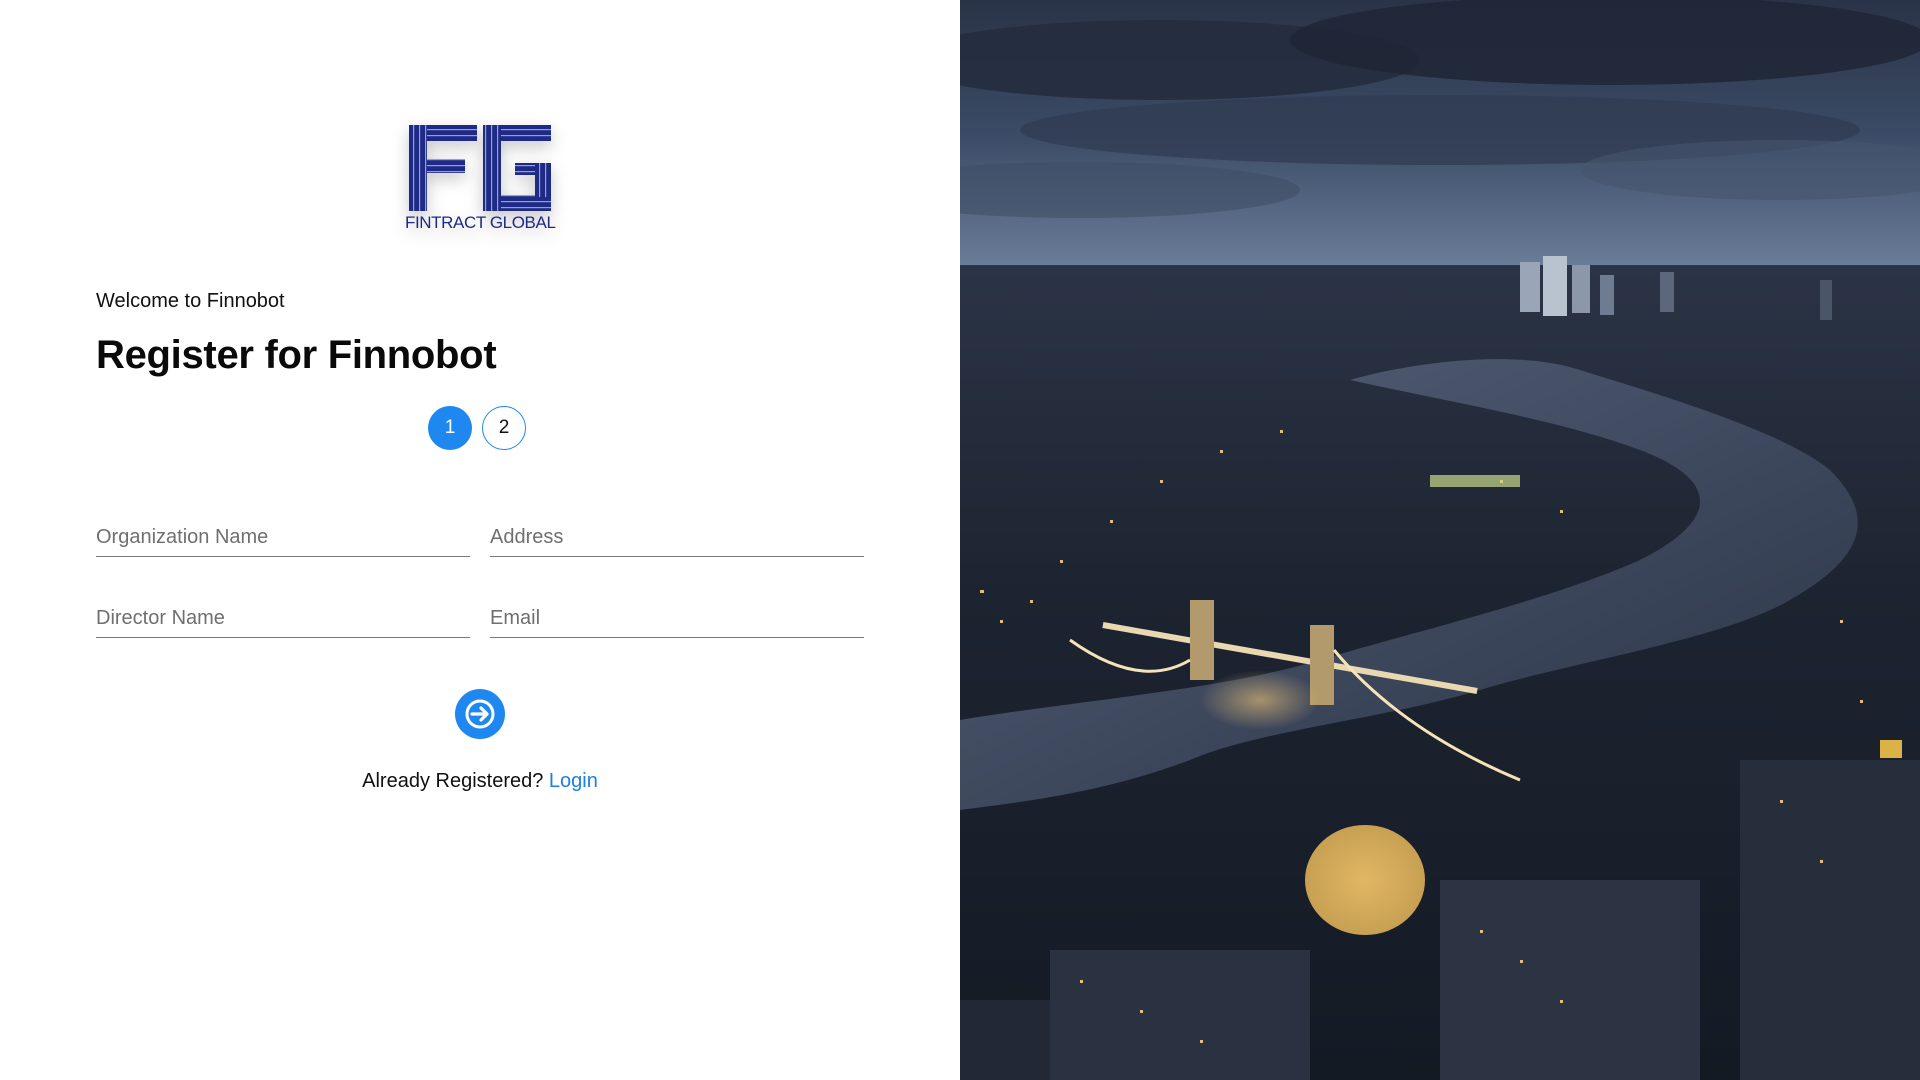 This screenshot has height=1080, width=1920. I want to click on email-input, so click(677, 618).